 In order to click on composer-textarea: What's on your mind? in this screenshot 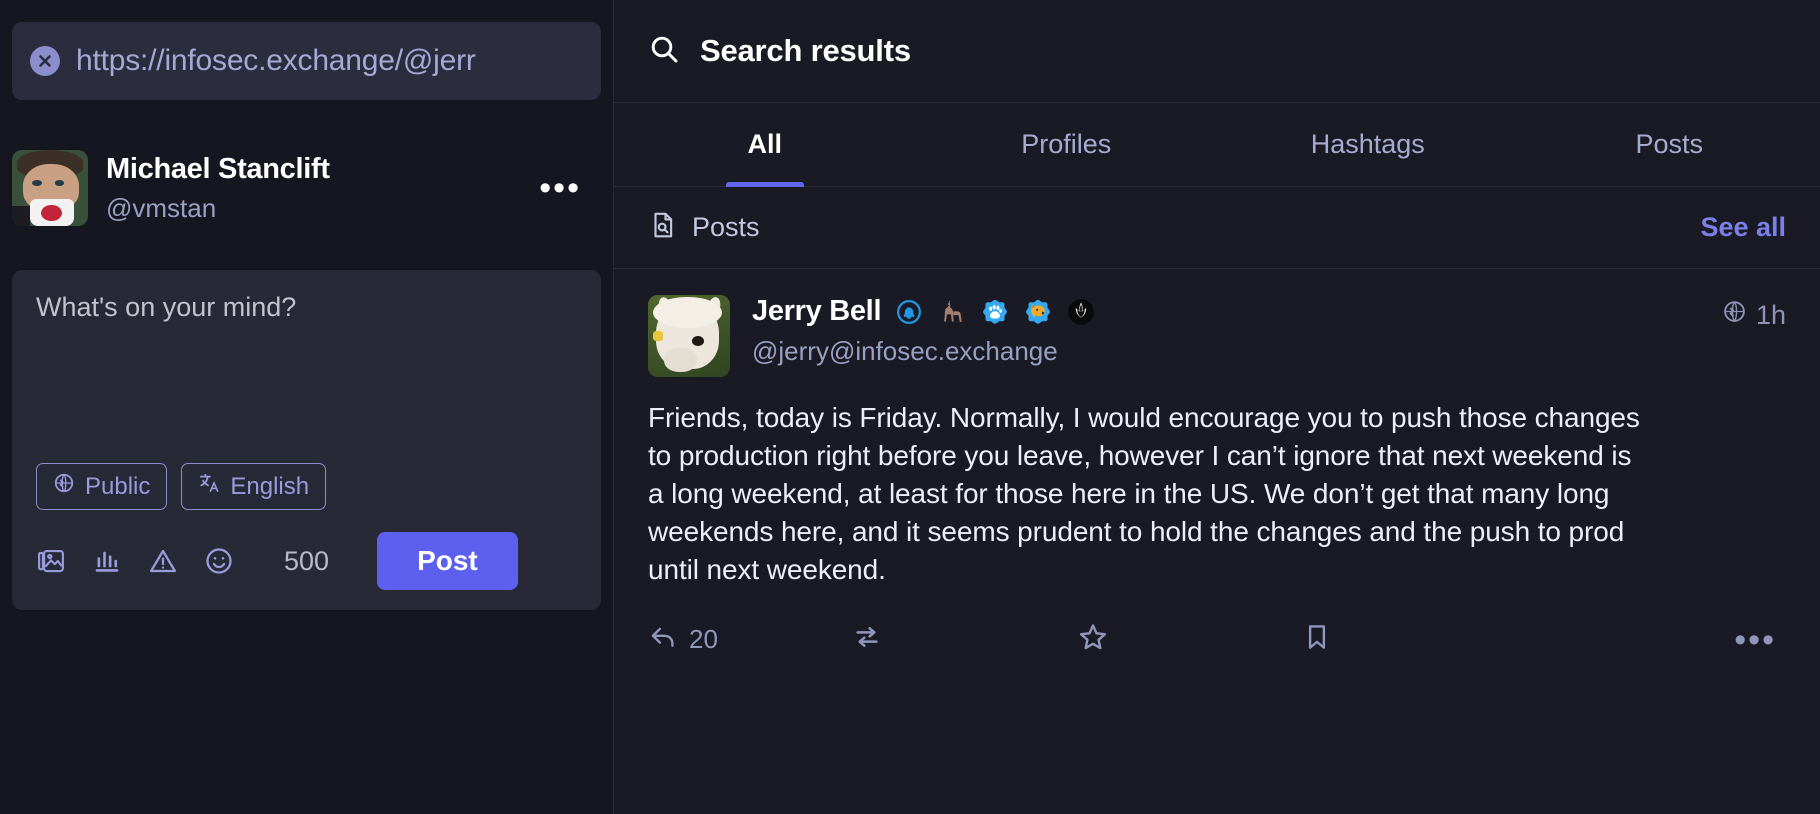, I will do `click(306, 307)`.